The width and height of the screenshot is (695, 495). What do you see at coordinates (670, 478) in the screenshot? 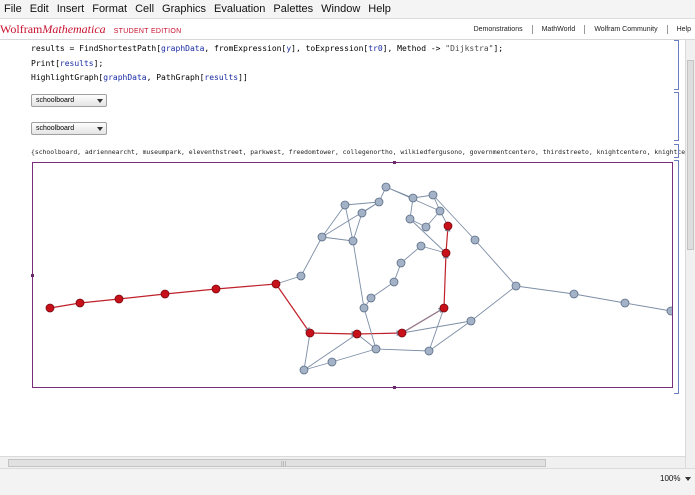
I see `zoom-level: 100%` at bounding box center [670, 478].